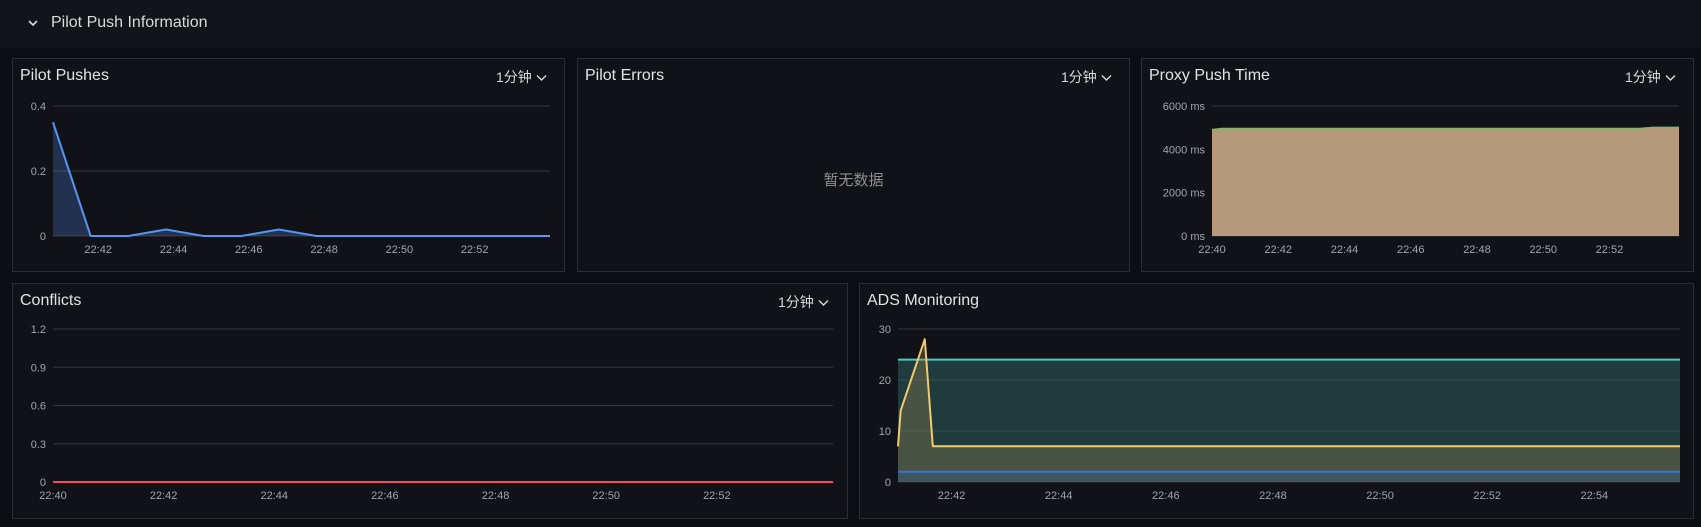 This screenshot has width=1701, height=527. I want to click on y-tick-label: 0.4, so click(38, 107).